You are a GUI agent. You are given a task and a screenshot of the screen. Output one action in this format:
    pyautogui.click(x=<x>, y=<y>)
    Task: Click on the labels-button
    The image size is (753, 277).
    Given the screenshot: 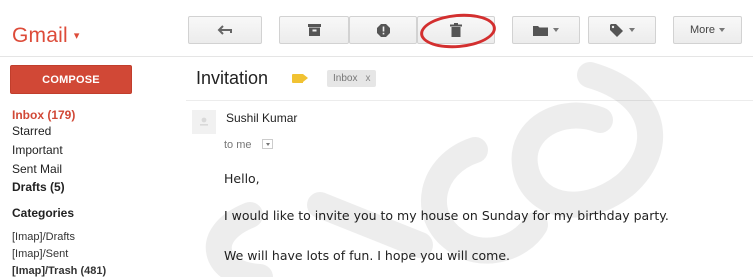 What is the action you would take?
    pyautogui.click(x=622, y=30)
    